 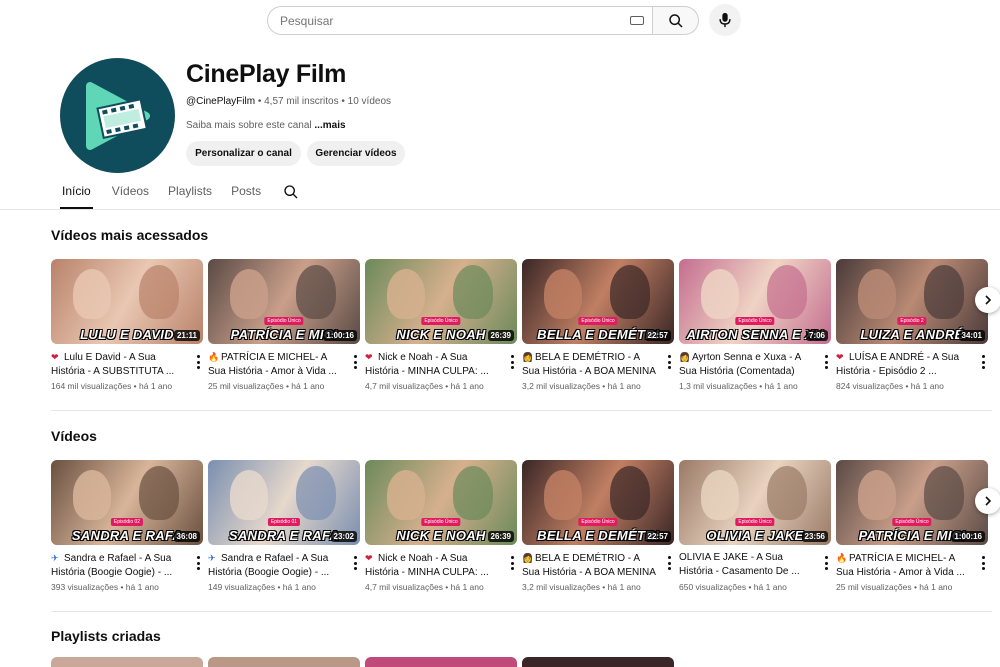 I want to click on video-thumbnail: Episódio 01 SANDRA E RAFA 23:02, so click(x=284, y=502).